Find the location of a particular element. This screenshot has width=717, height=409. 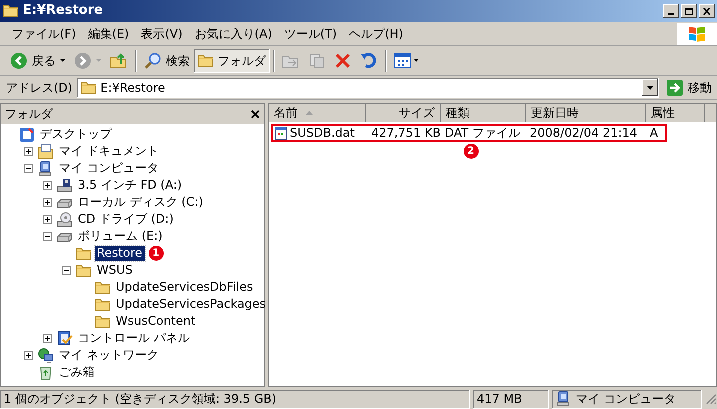

column-header: 種類 is located at coordinates (483, 113).